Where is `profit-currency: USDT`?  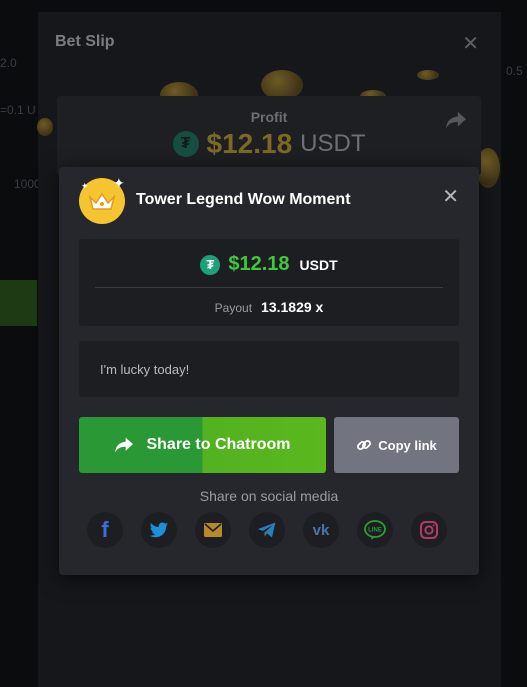 profit-currency: USDT is located at coordinates (333, 143).